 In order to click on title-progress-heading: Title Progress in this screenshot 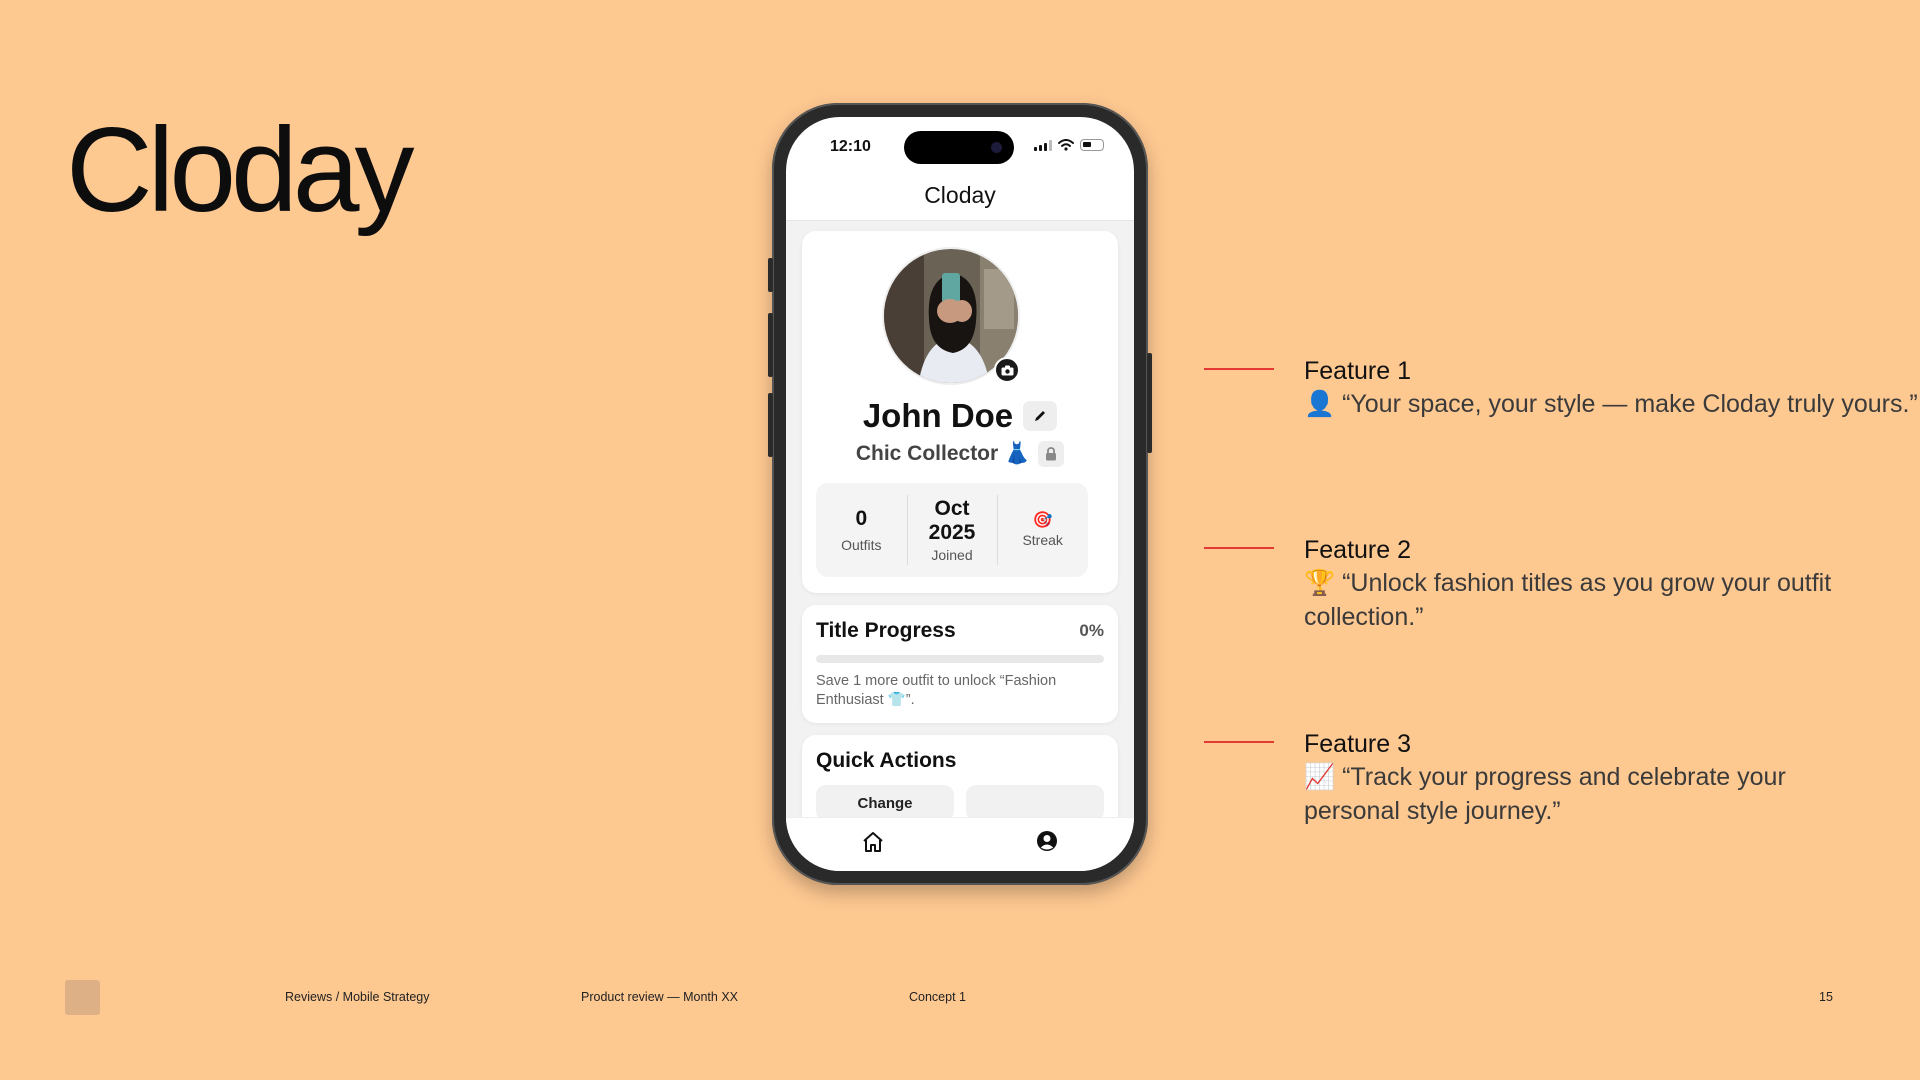, I will do `click(886, 630)`.